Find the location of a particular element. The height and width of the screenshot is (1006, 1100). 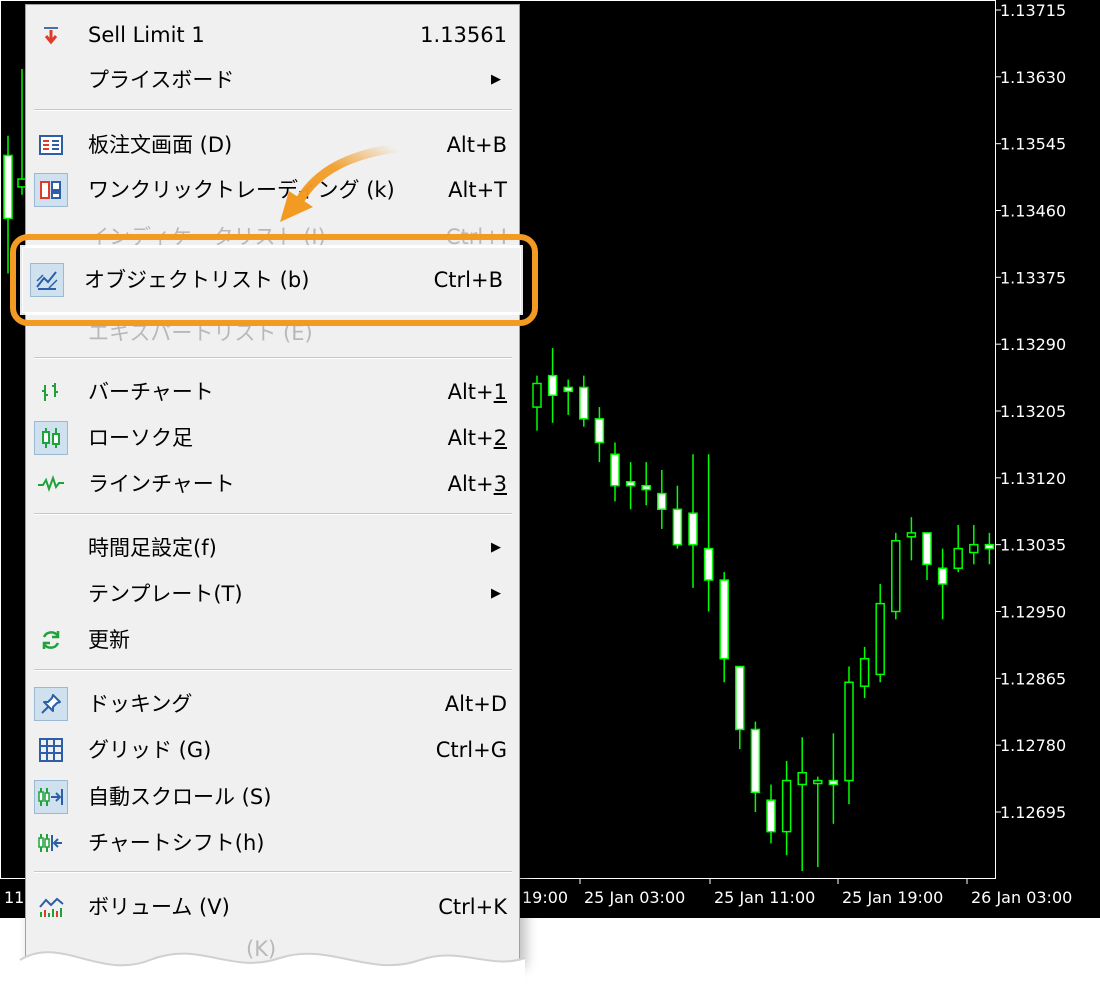

menu-label: プライスボード is located at coordinates (161, 80).